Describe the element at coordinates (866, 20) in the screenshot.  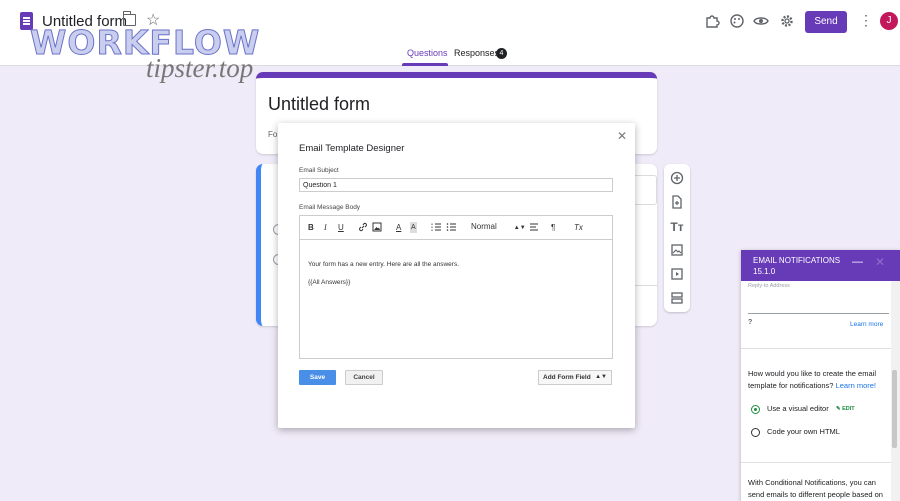
I see `more-vert-icon: ⋮` at that location.